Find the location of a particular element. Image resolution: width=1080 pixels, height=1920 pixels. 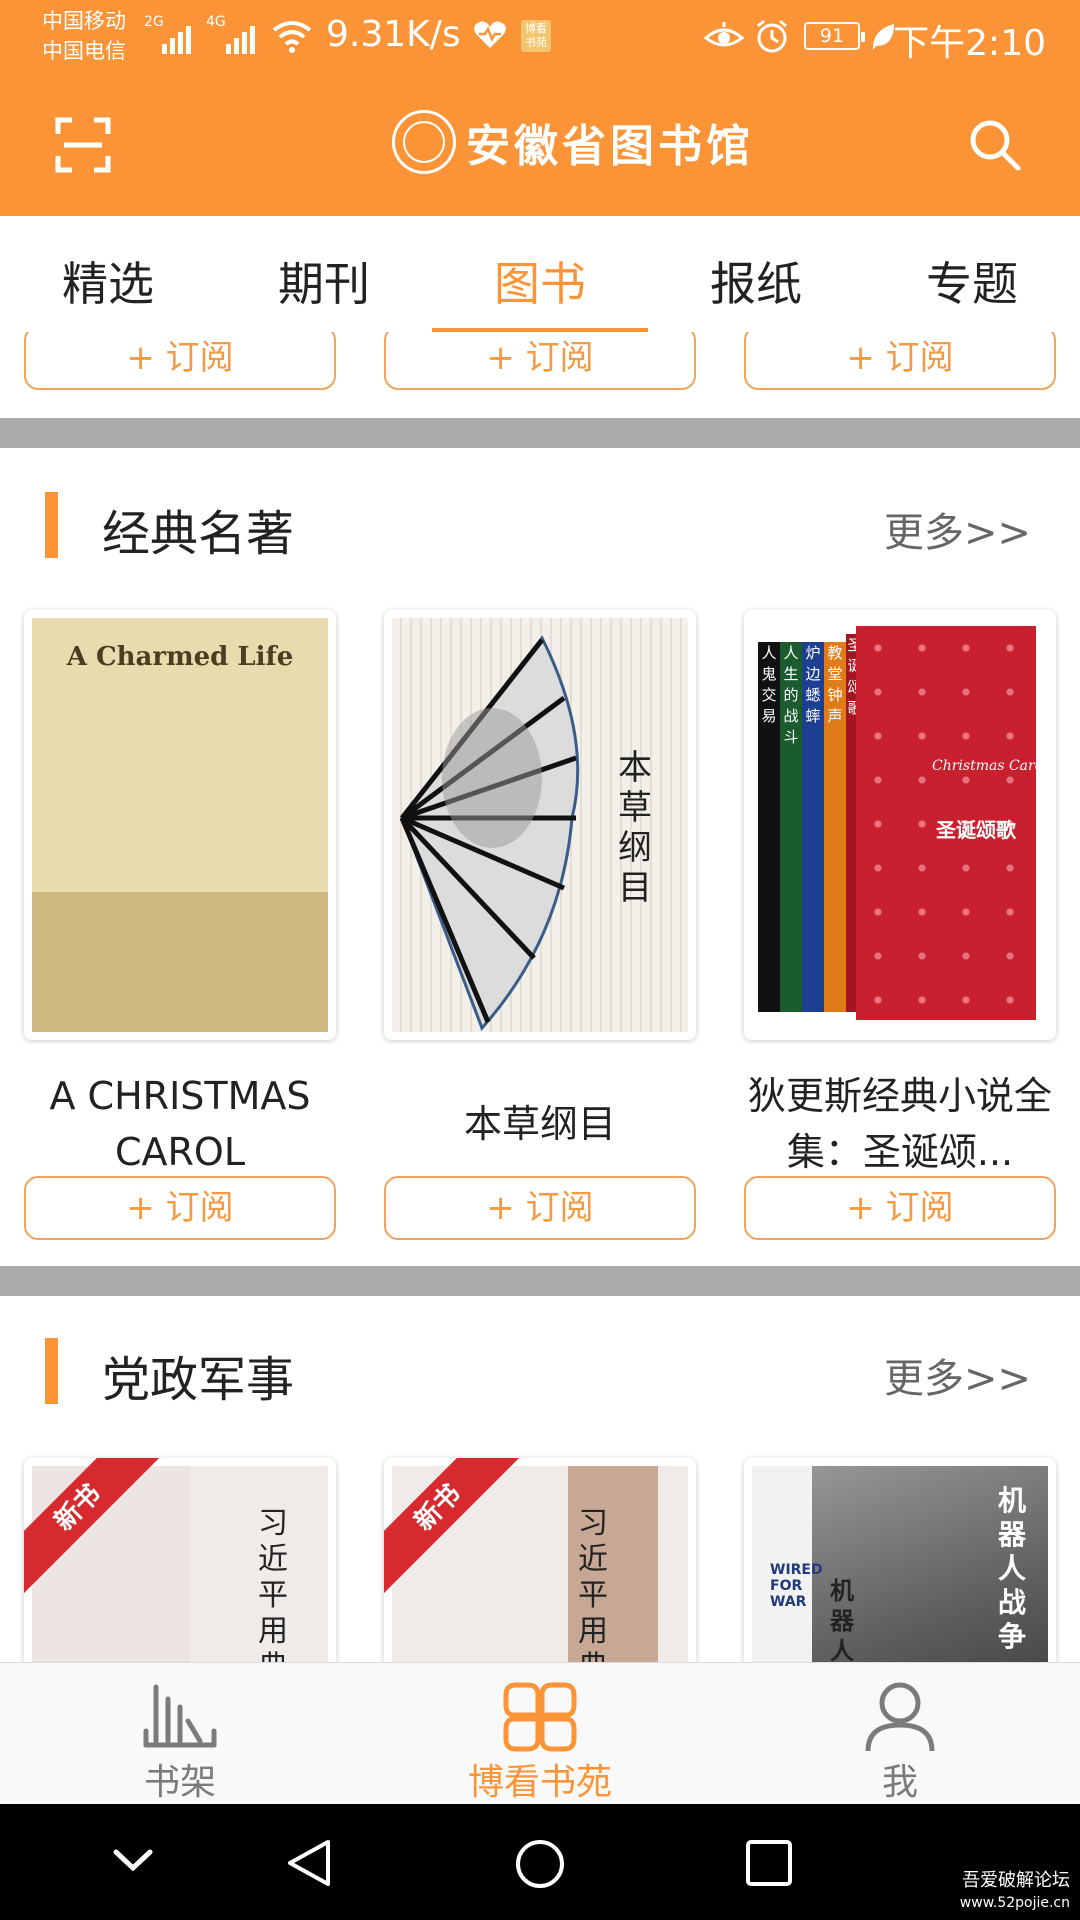

nav-me: 我 is located at coordinates (900, 1742).